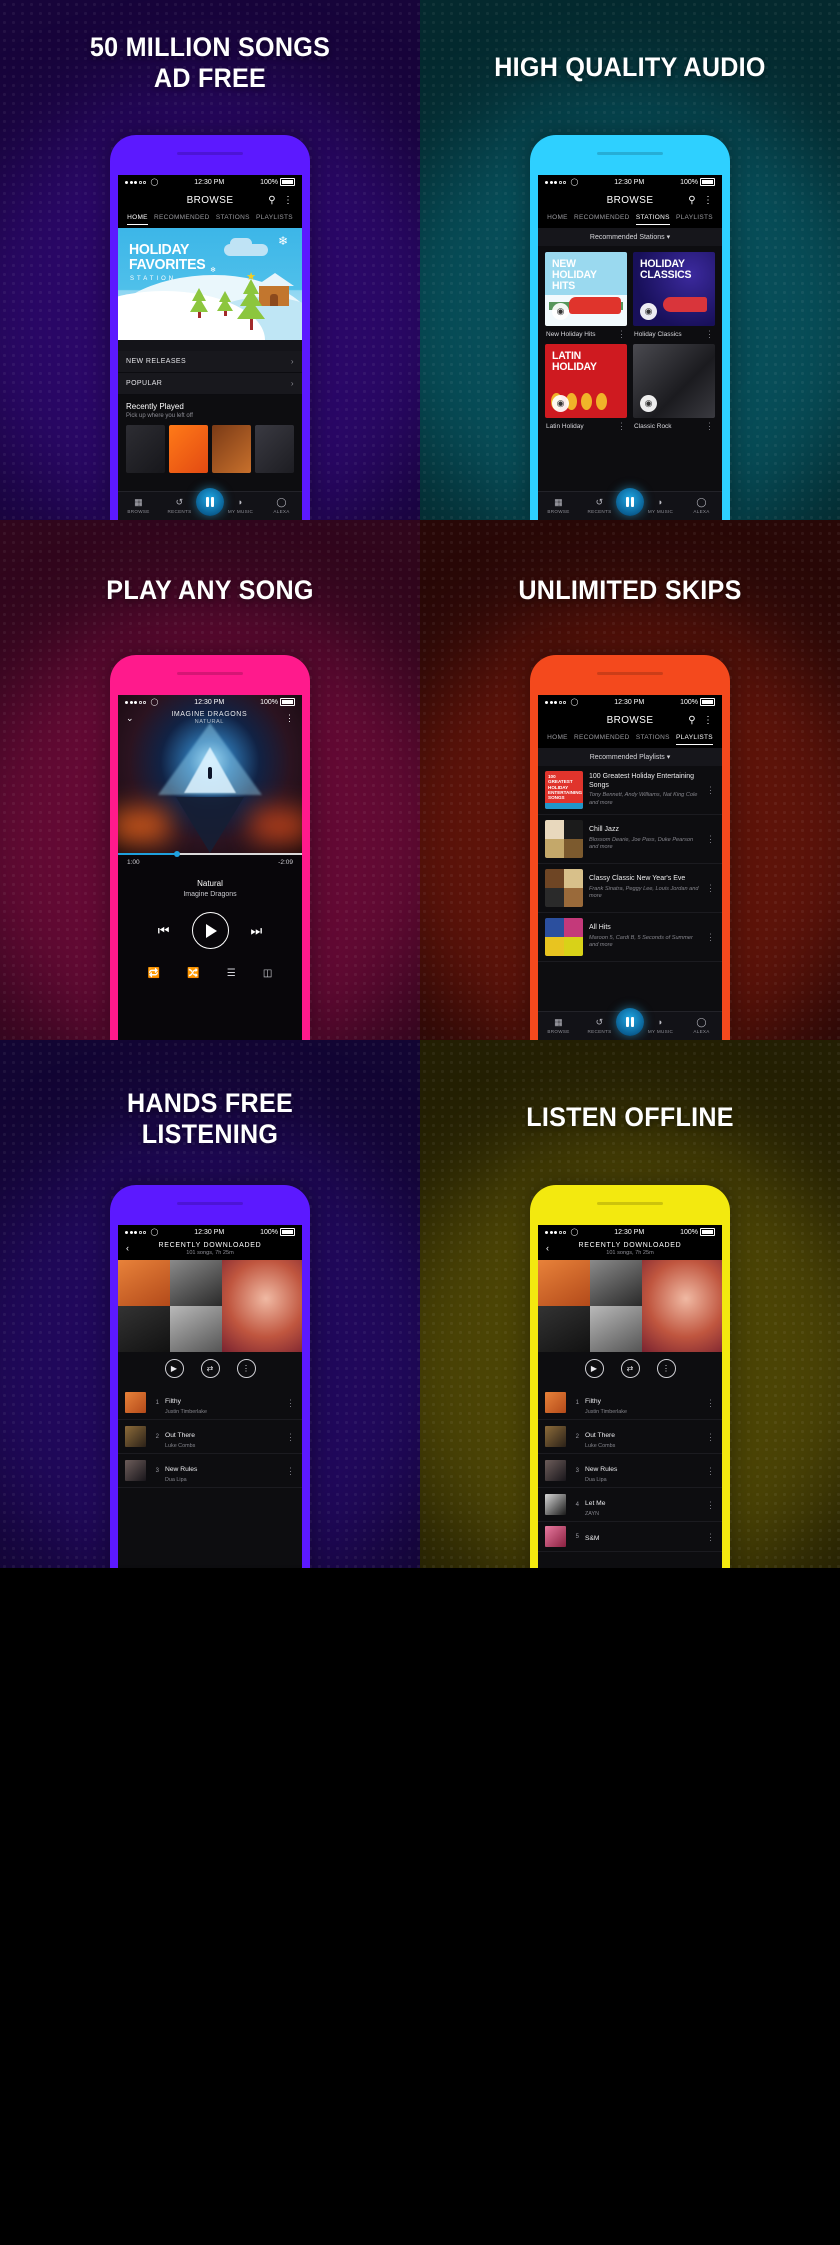 The height and width of the screenshot is (2245, 840). I want to click on progress-knob, so click(176, 854).